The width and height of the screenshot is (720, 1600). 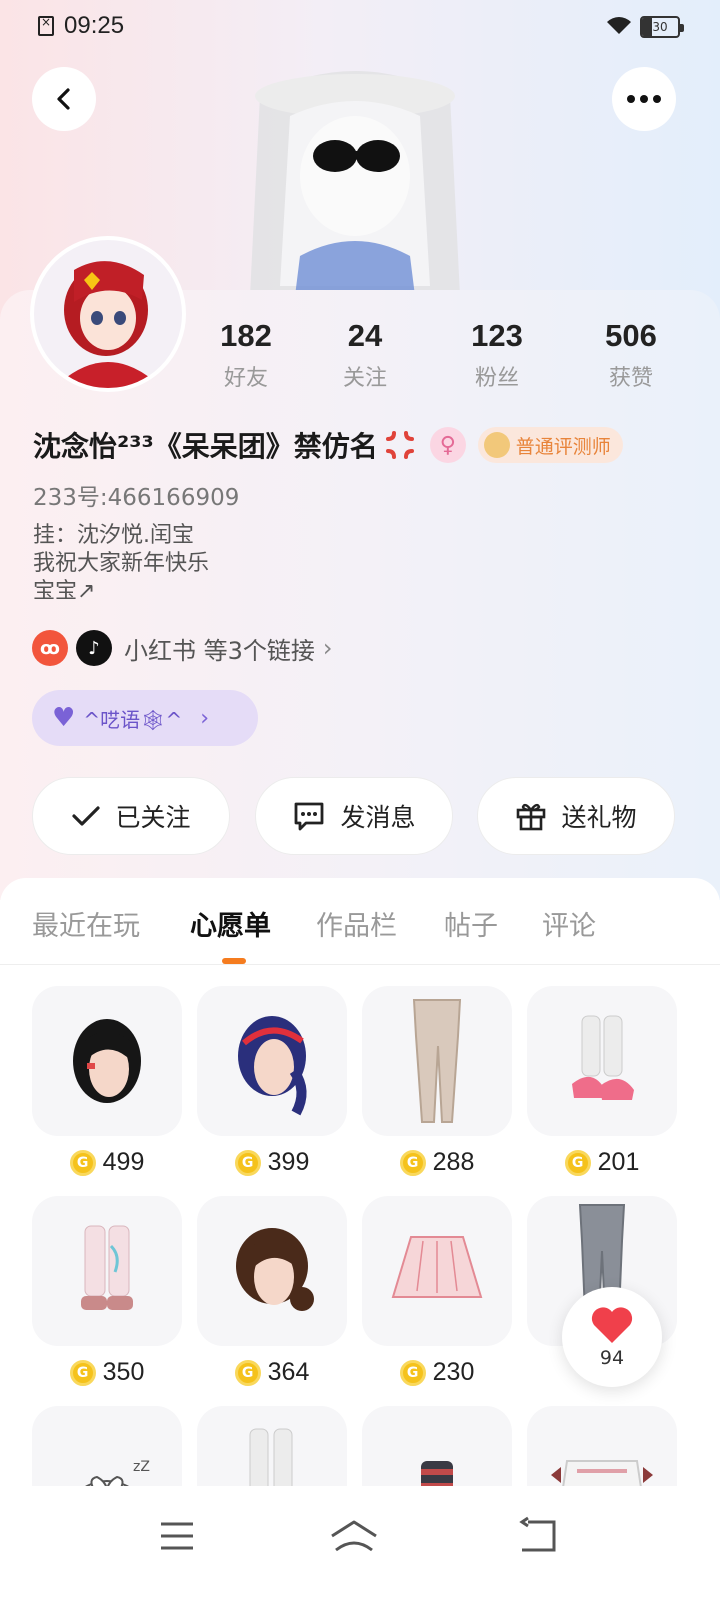 I want to click on gift-button: 送礼物, so click(x=576, y=816).